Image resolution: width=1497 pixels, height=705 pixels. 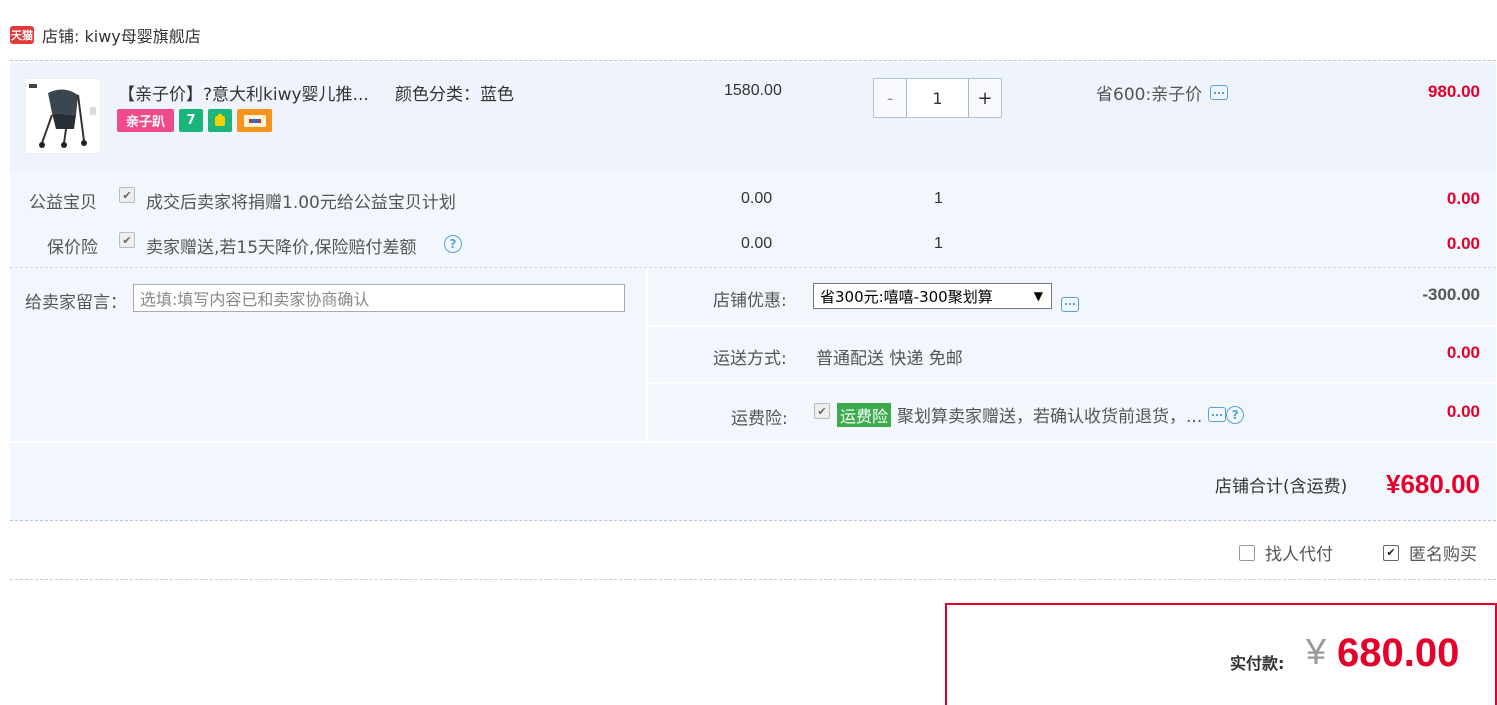 I want to click on anonymous-purchase-option: ✔ 匿名购买, so click(x=1430, y=552).